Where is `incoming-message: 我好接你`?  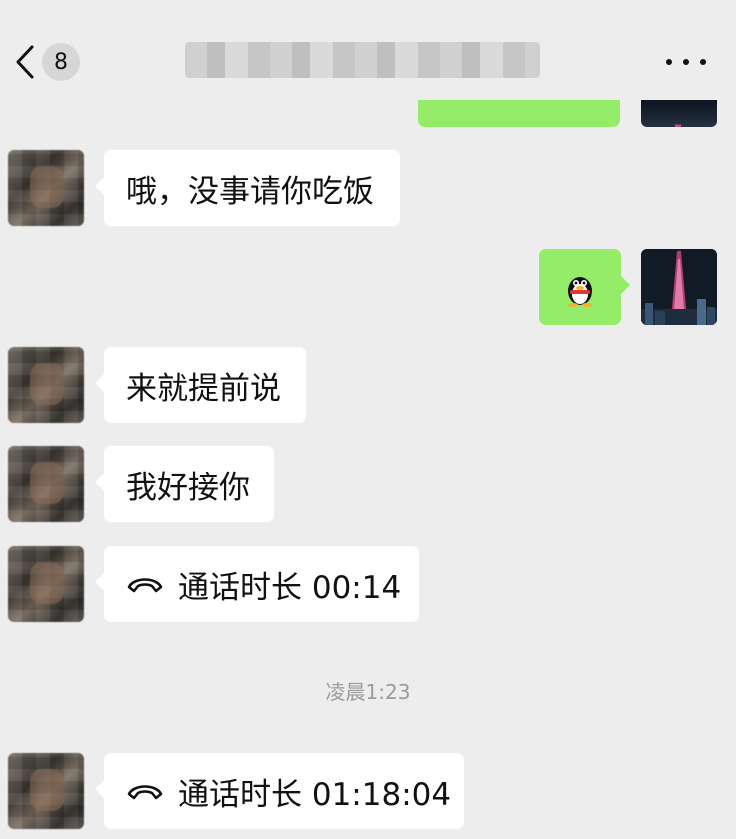
incoming-message: 我好接你 is located at coordinates (184, 484).